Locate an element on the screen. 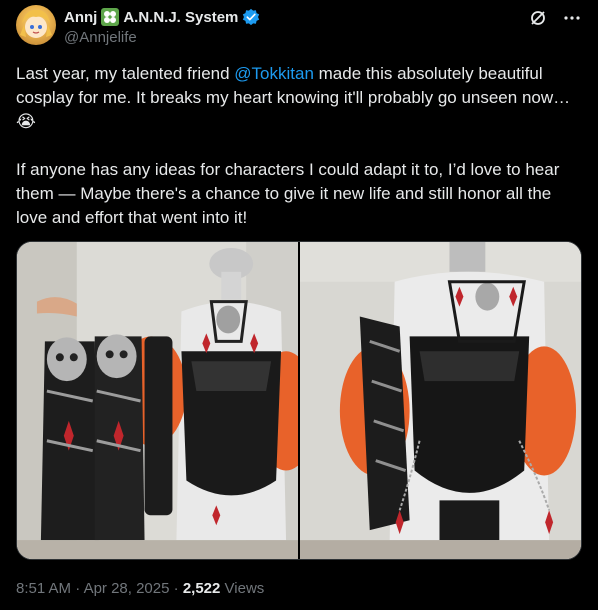 The width and height of the screenshot is (598, 610). handle: @Annjelife is located at coordinates (100, 37).